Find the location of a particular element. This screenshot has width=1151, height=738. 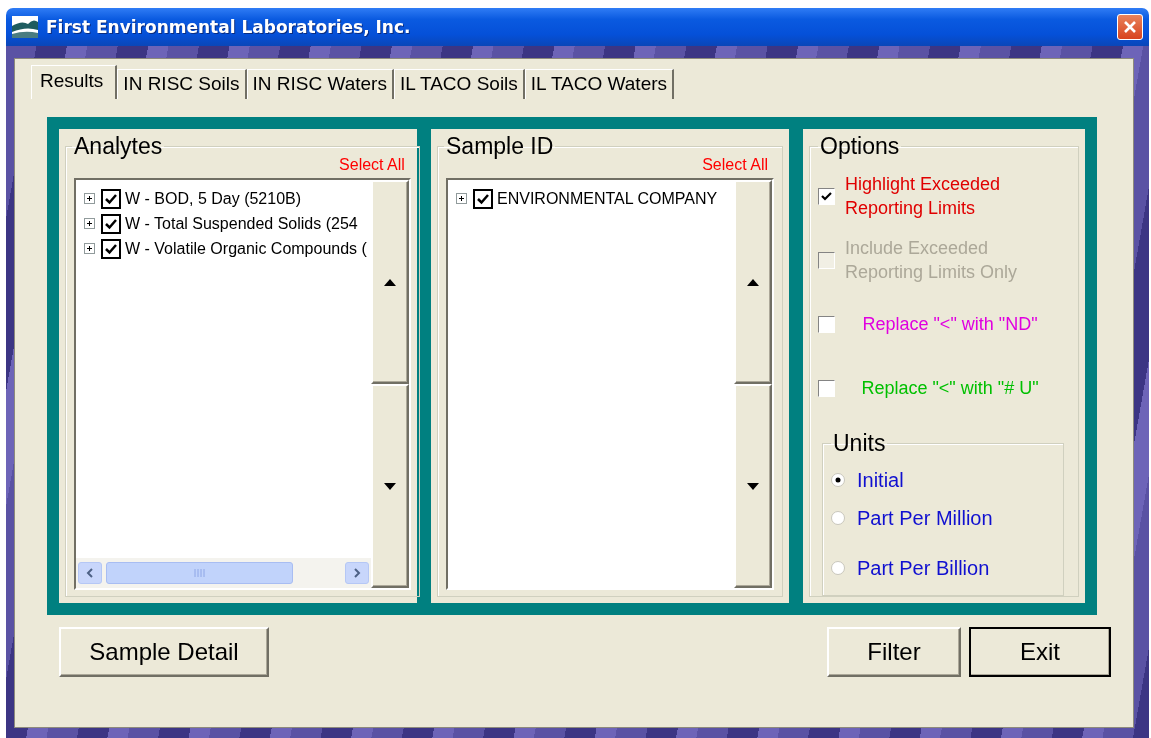

tab: IN RISC Waters is located at coordinates (320, 84).